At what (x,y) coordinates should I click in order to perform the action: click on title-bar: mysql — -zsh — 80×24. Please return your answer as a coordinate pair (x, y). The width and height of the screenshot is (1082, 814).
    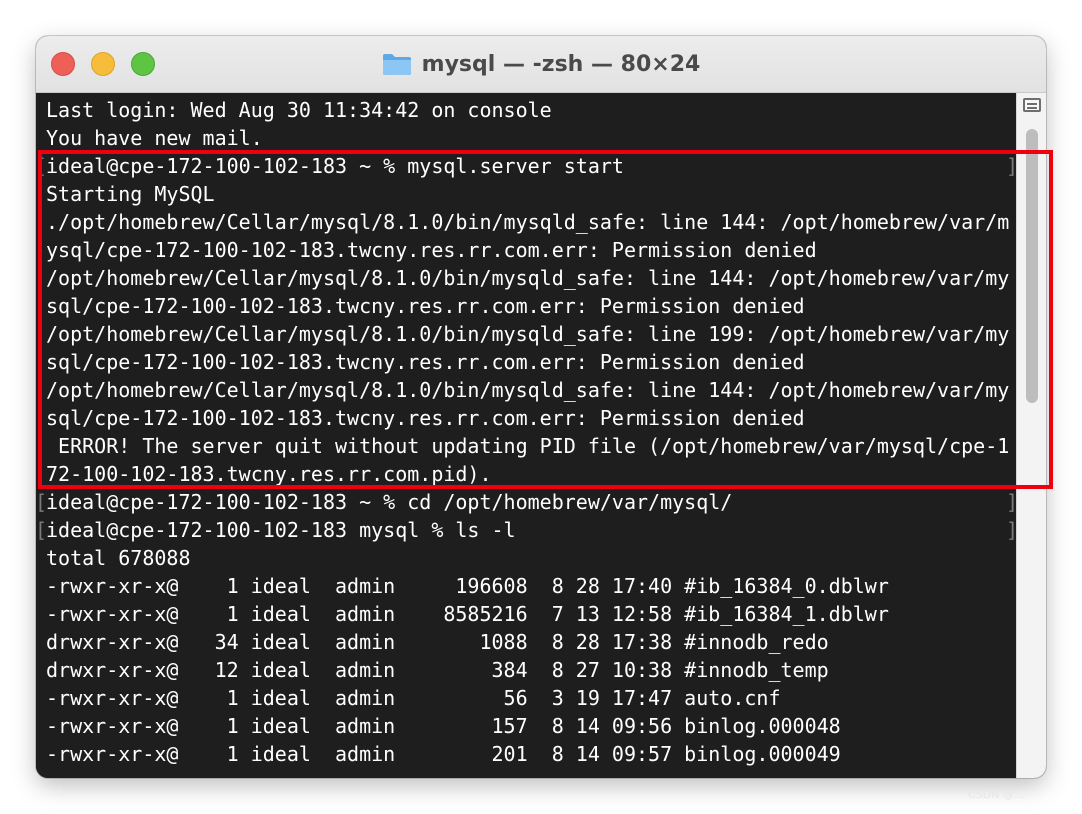
    Looking at the image, I should click on (541, 64).